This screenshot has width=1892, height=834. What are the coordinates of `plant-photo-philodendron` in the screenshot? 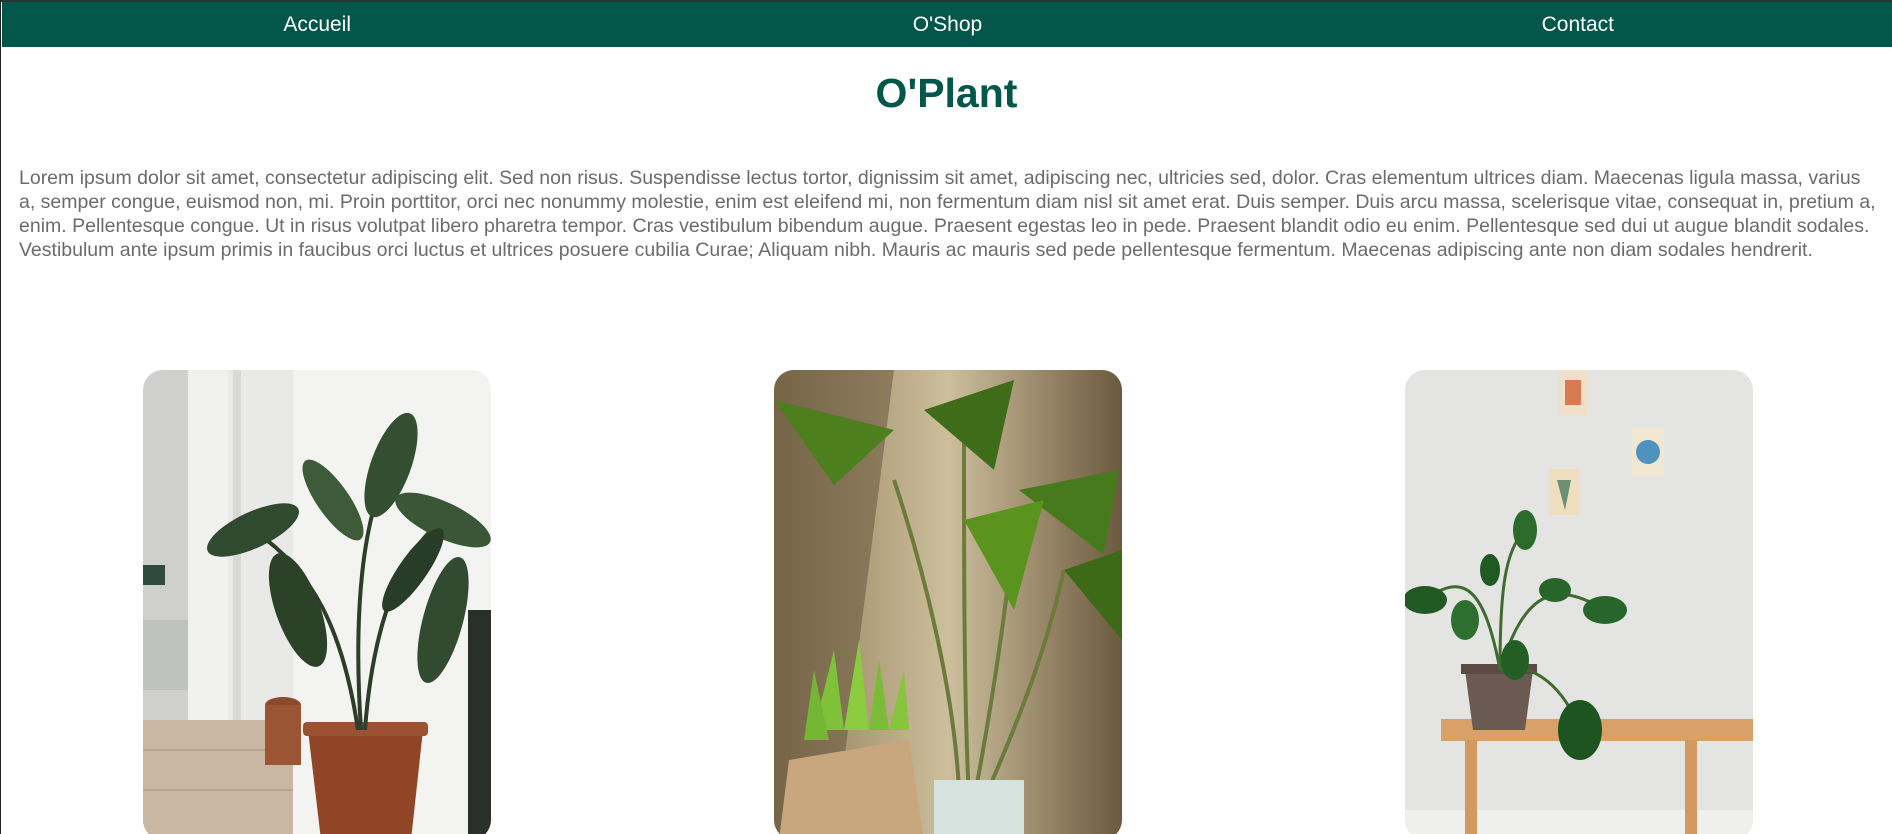 It's located at (1579, 602).